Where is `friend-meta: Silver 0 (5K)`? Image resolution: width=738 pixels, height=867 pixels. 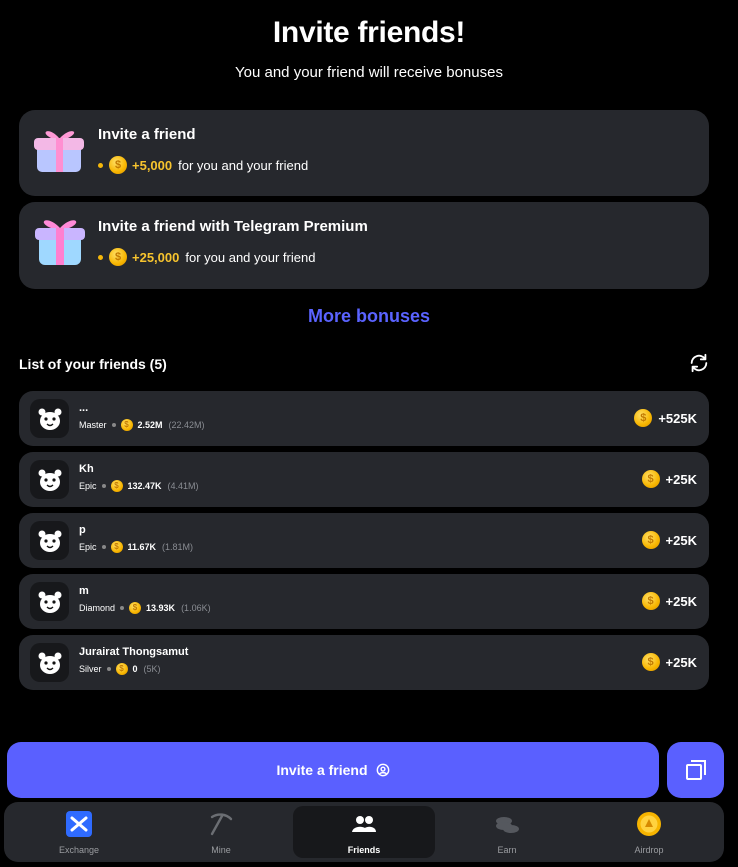 friend-meta: Silver 0 (5K) is located at coordinates (120, 669).